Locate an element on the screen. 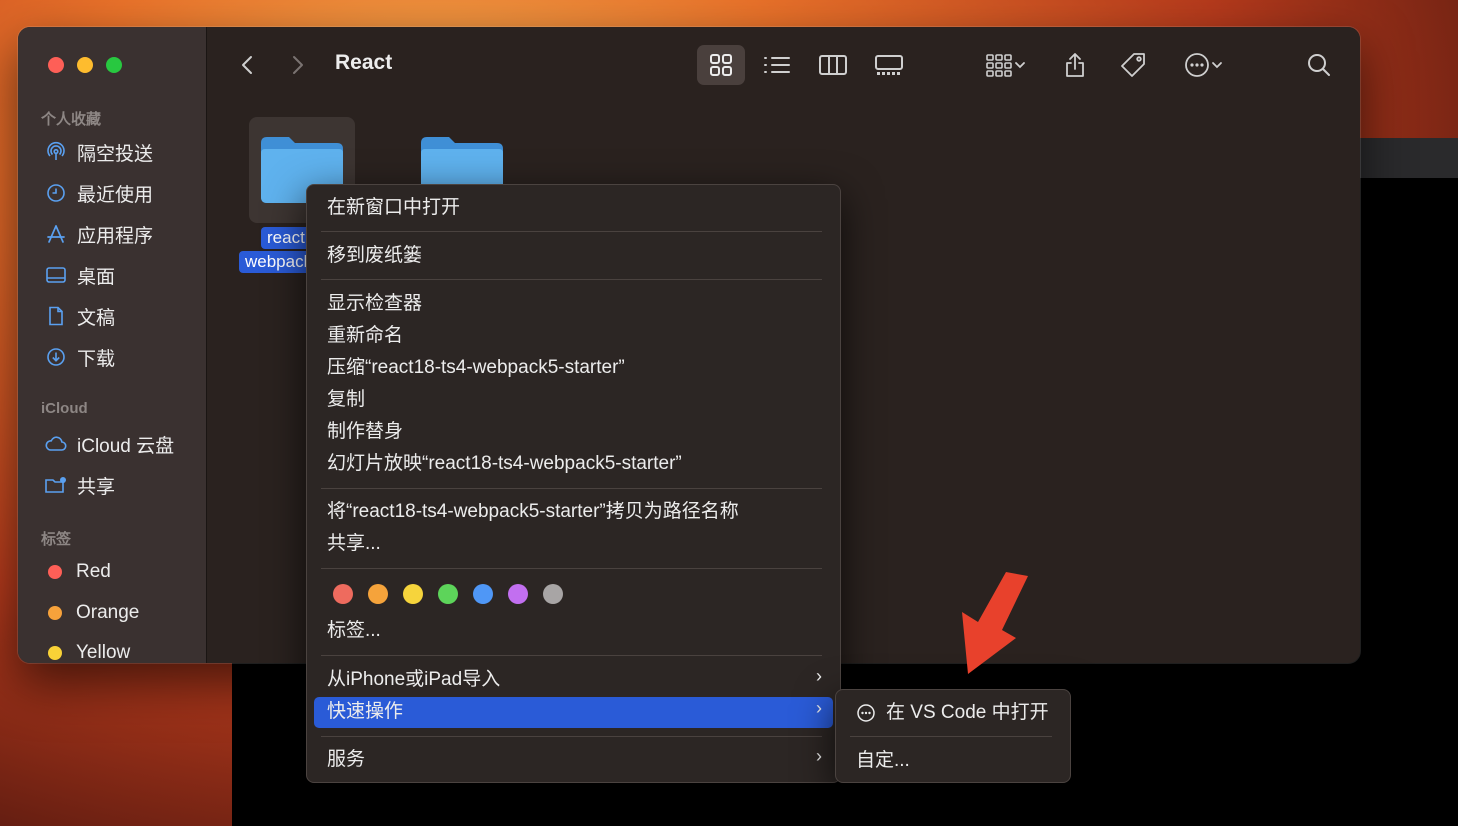  search-button is located at coordinates (1319, 65).